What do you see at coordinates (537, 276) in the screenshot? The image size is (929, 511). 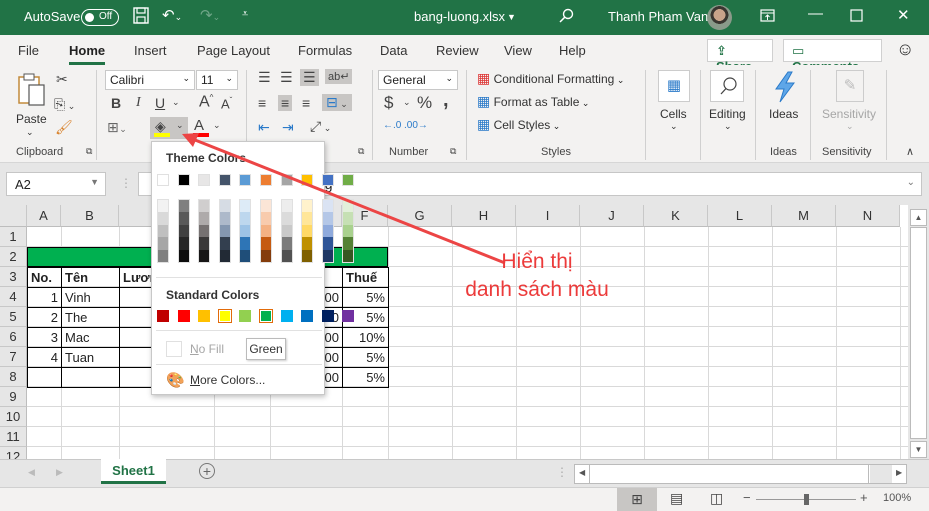 I see `annotation-text: Hiển thị danh sách màu` at bounding box center [537, 276].